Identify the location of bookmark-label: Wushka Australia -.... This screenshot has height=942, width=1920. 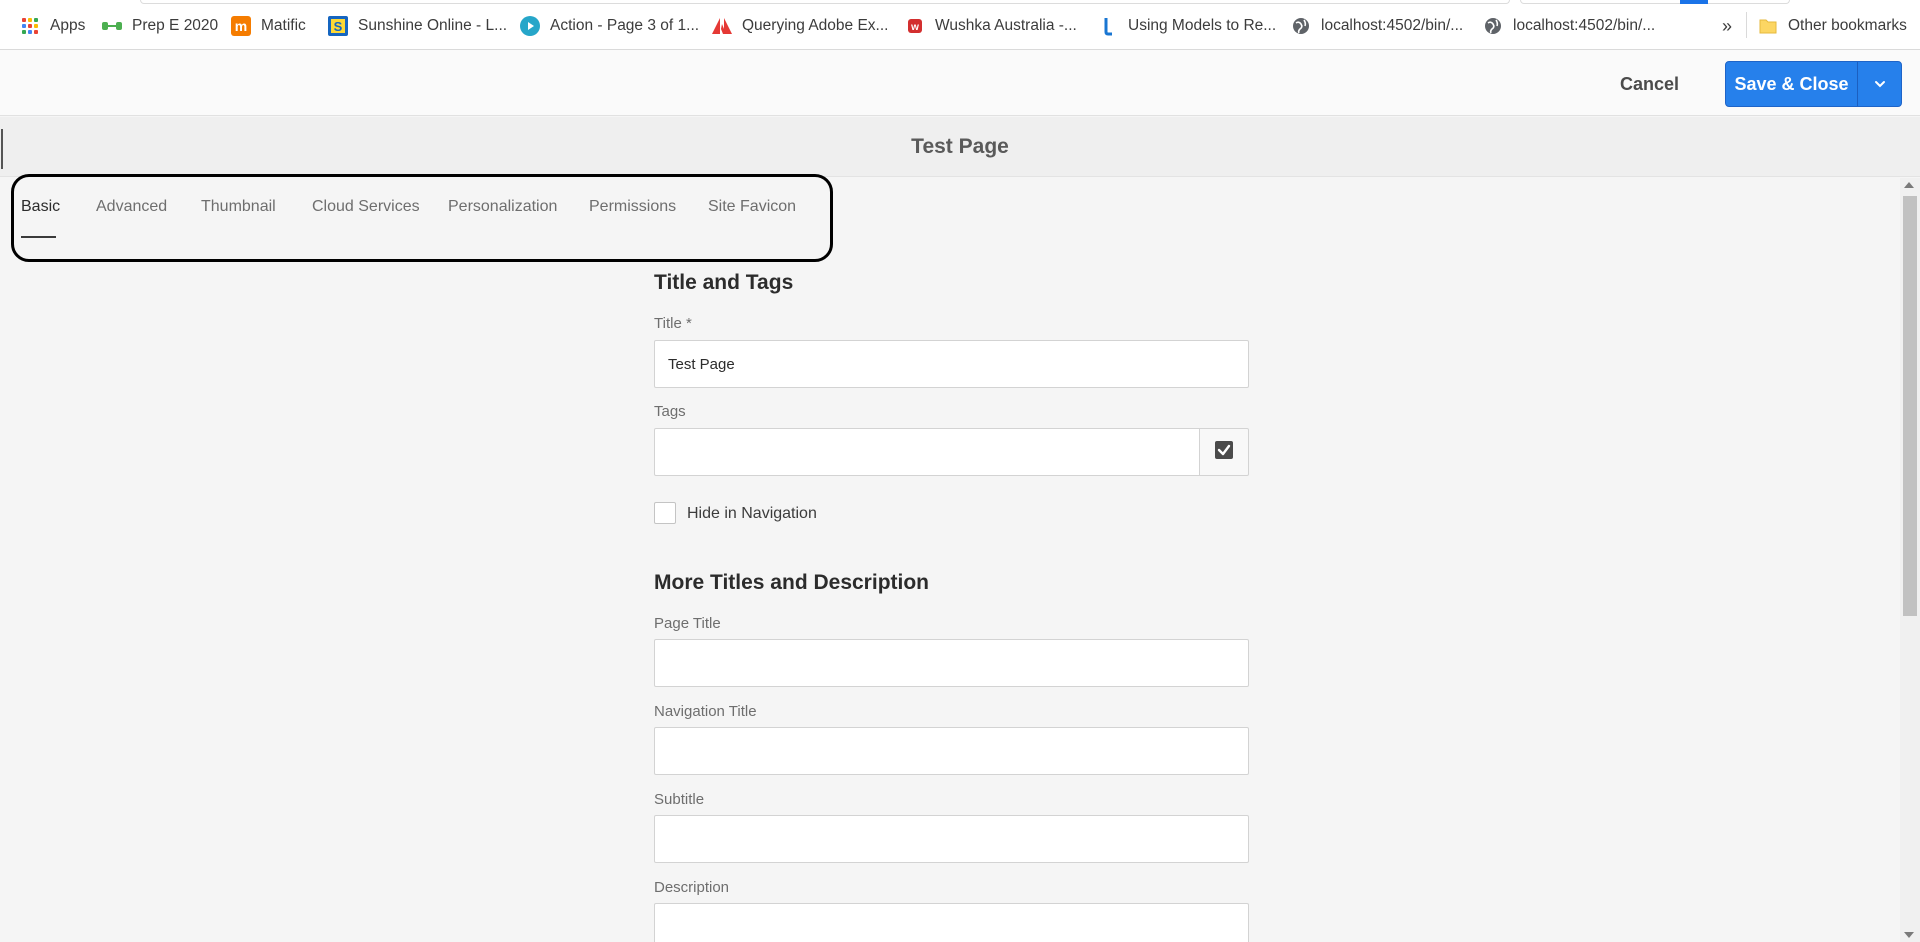
(1006, 25).